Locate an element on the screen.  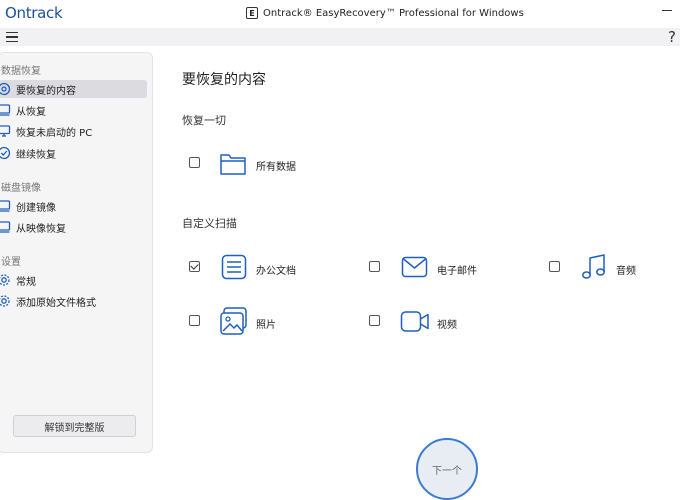
sidebar-item-what-to-recover: 要恢复的内容 is located at coordinates (73, 89).